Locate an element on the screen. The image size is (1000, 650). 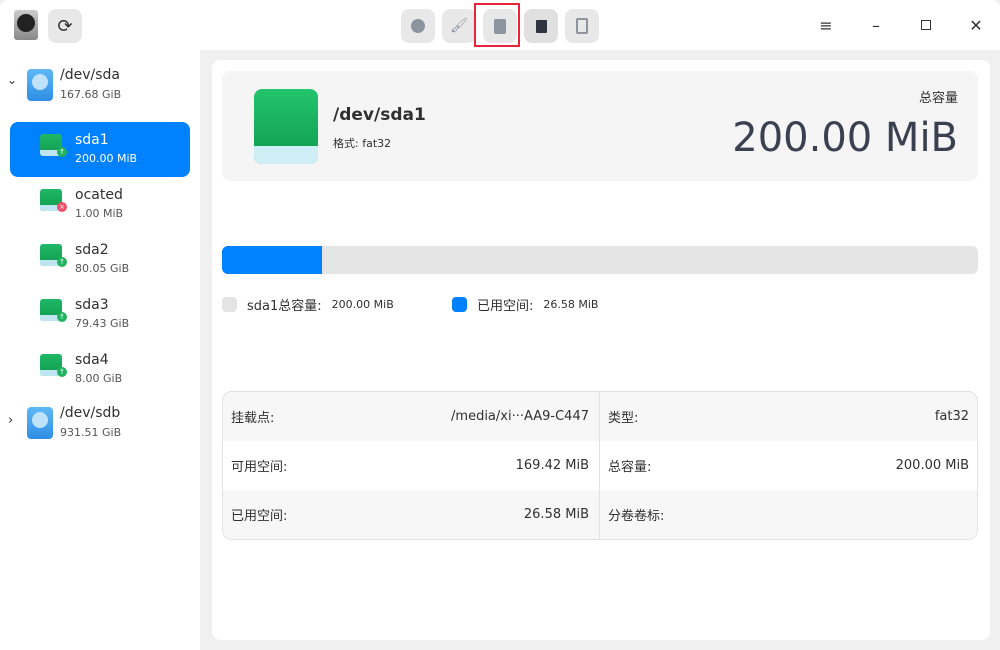
legend-total: sda1总容量: 200.00 MiB is located at coordinates (308, 304).